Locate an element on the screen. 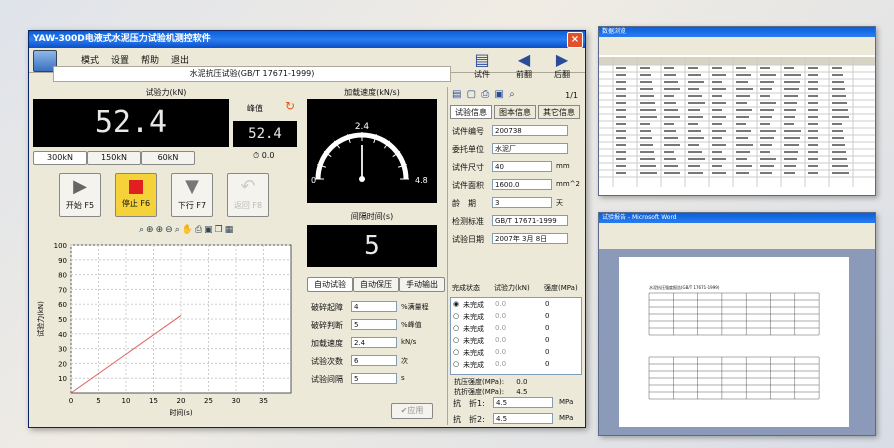 Image resolution: width=894 pixels, height=448 pixels. zoom-out-icon: ⊖ is located at coordinates (170, 230).